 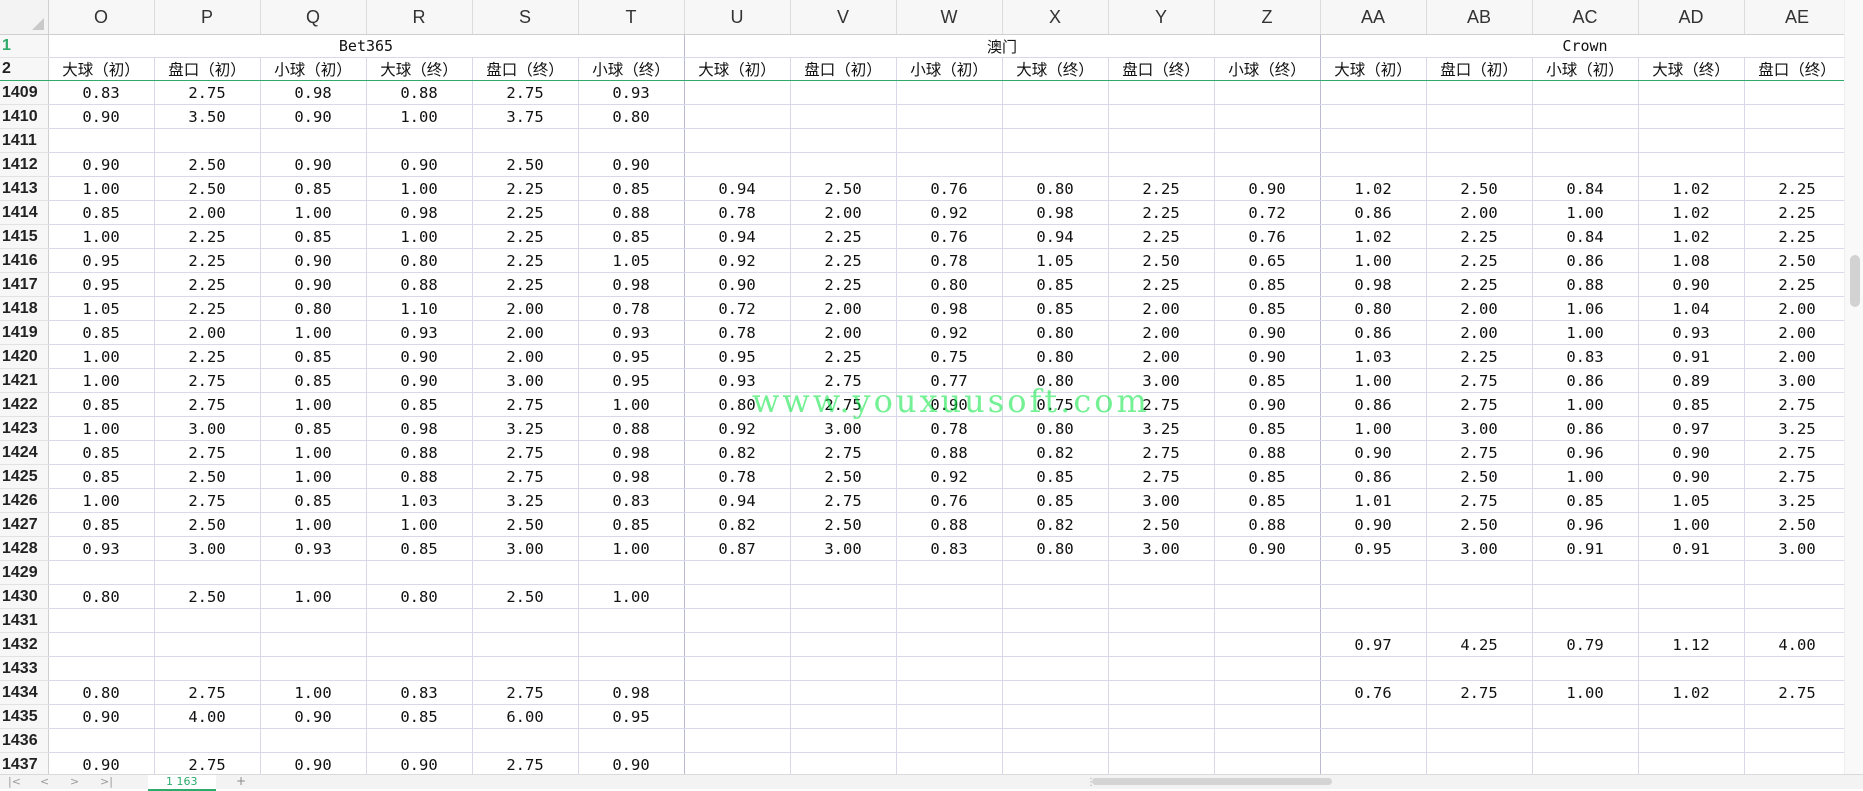 What do you see at coordinates (24, 140) in the screenshot?
I see `row-header: 1411` at bounding box center [24, 140].